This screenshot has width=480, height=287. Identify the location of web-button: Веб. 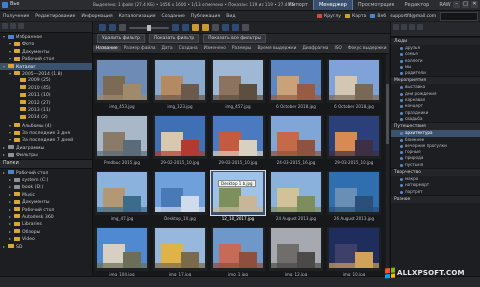
(378, 16).